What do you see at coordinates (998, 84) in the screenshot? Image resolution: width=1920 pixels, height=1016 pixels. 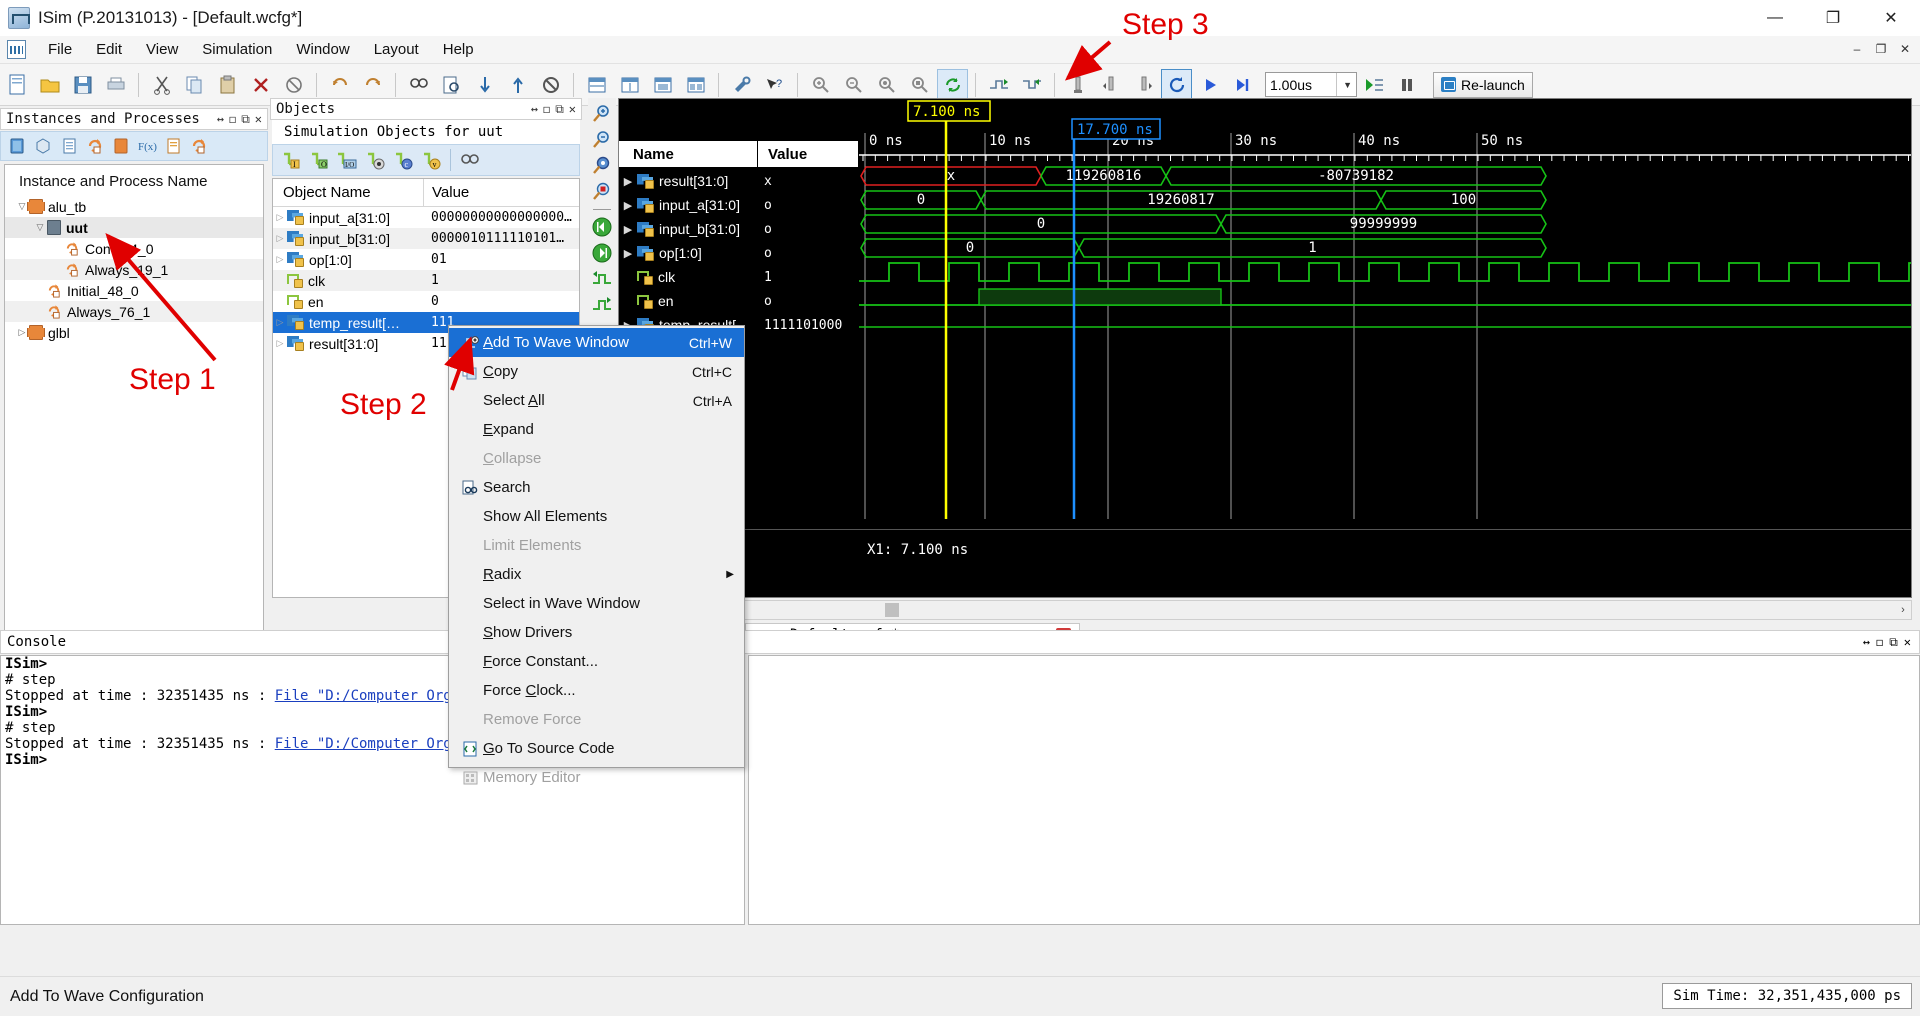 I see `snap-to-transition-icon` at bounding box center [998, 84].